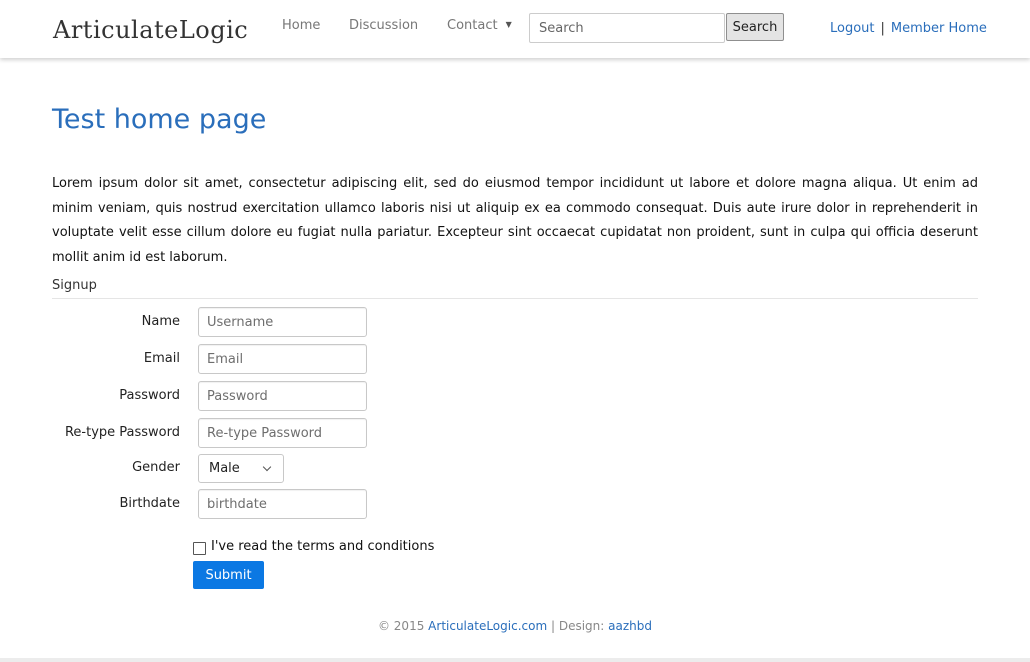 Image resolution: width=1030 pixels, height=662 pixels. What do you see at coordinates (282, 433) in the screenshot?
I see `retype-password-field` at bounding box center [282, 433].